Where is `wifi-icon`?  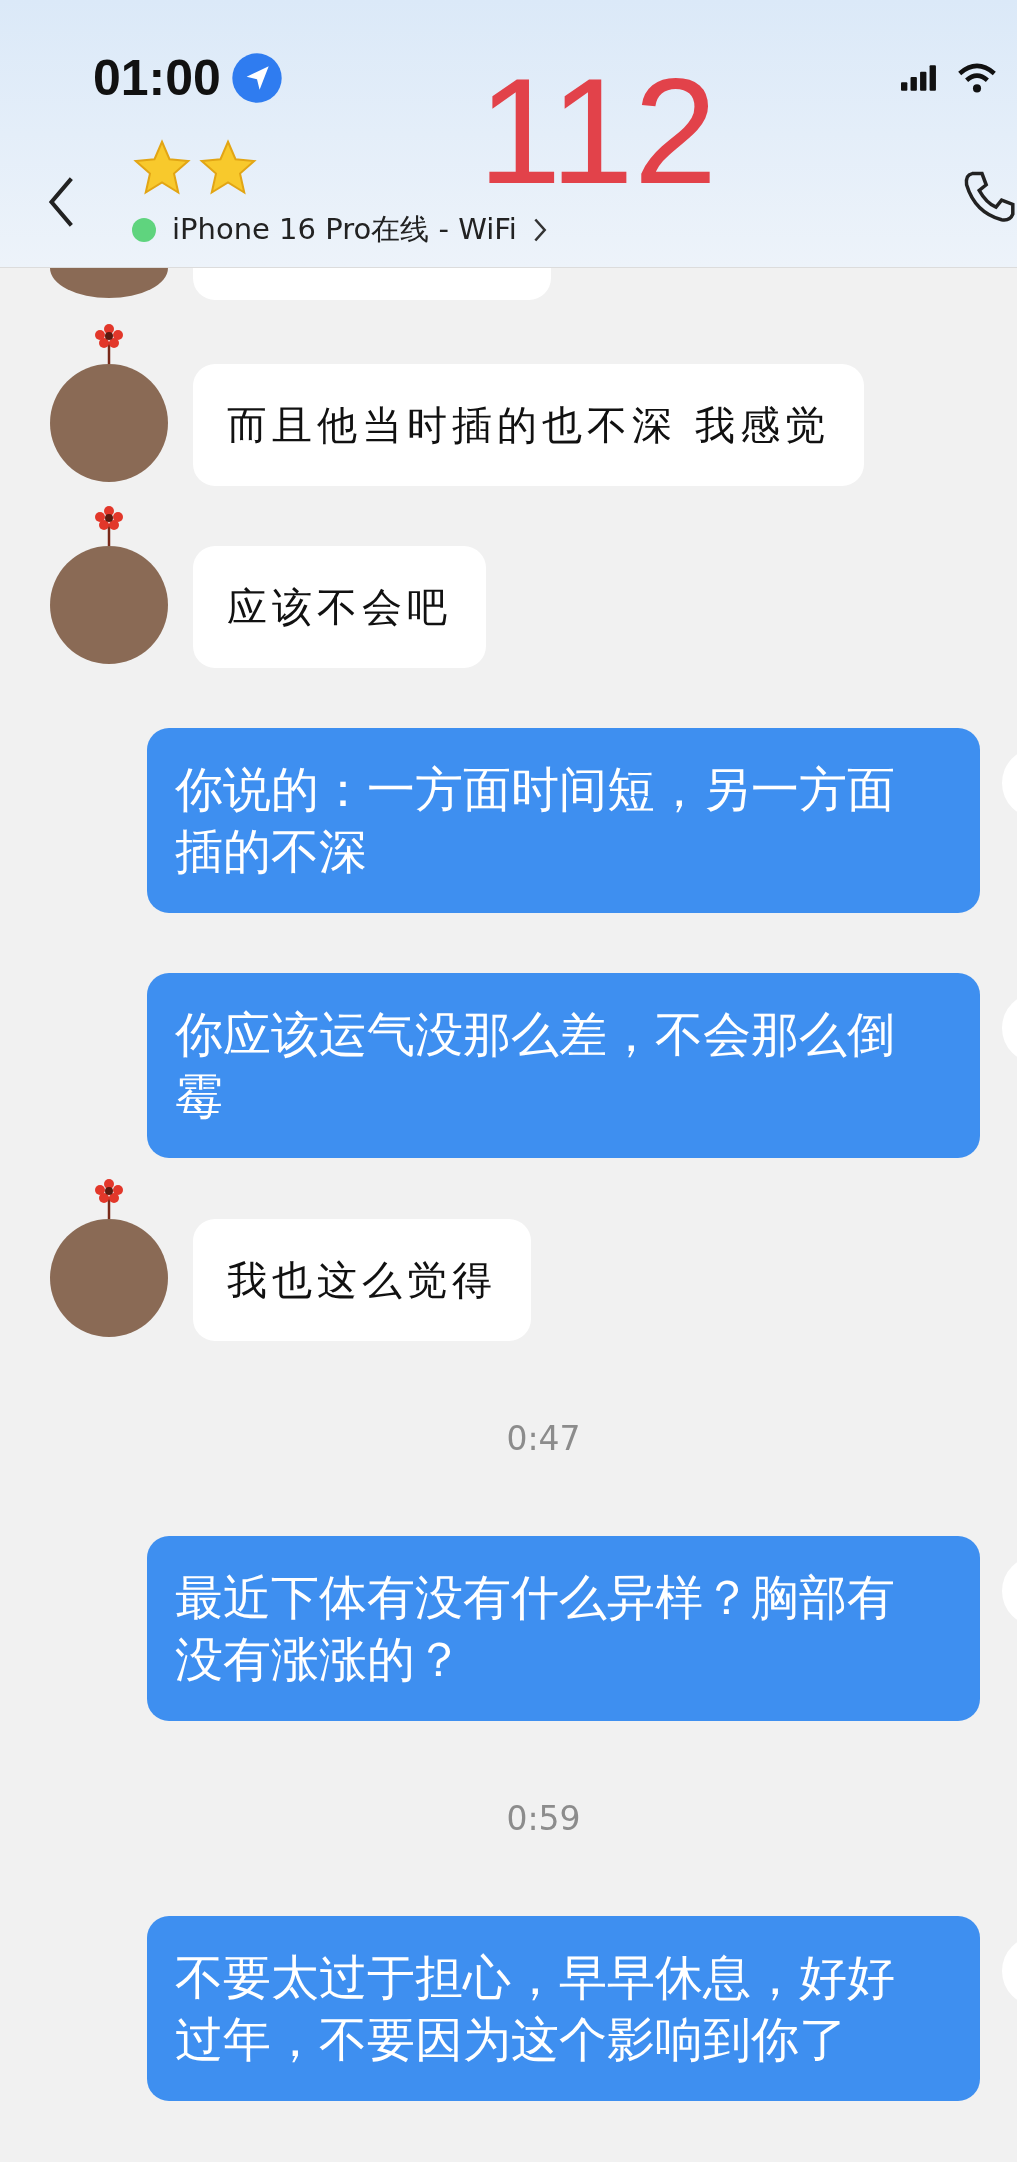 wifi-icon is located at coordinates (977, 78).